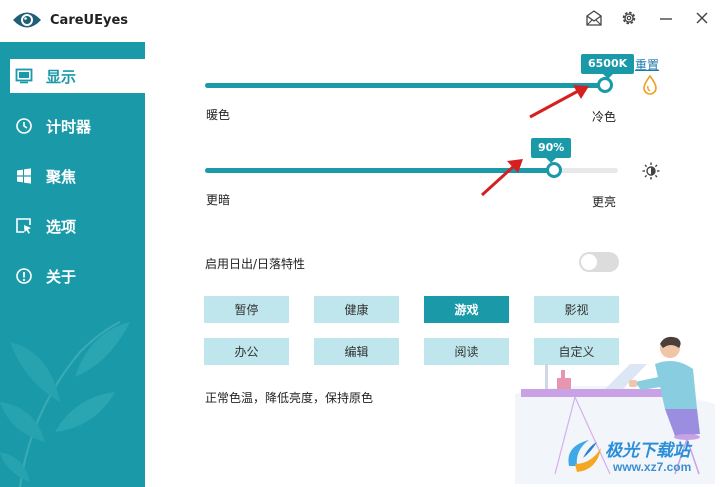 Image resolution: width=720 pixels, height=487 pixels. What do you see at coordinates (356, 351) in the screenshot?
I see `mode-button-edit: 编辑` at bounding box center [356, 351].